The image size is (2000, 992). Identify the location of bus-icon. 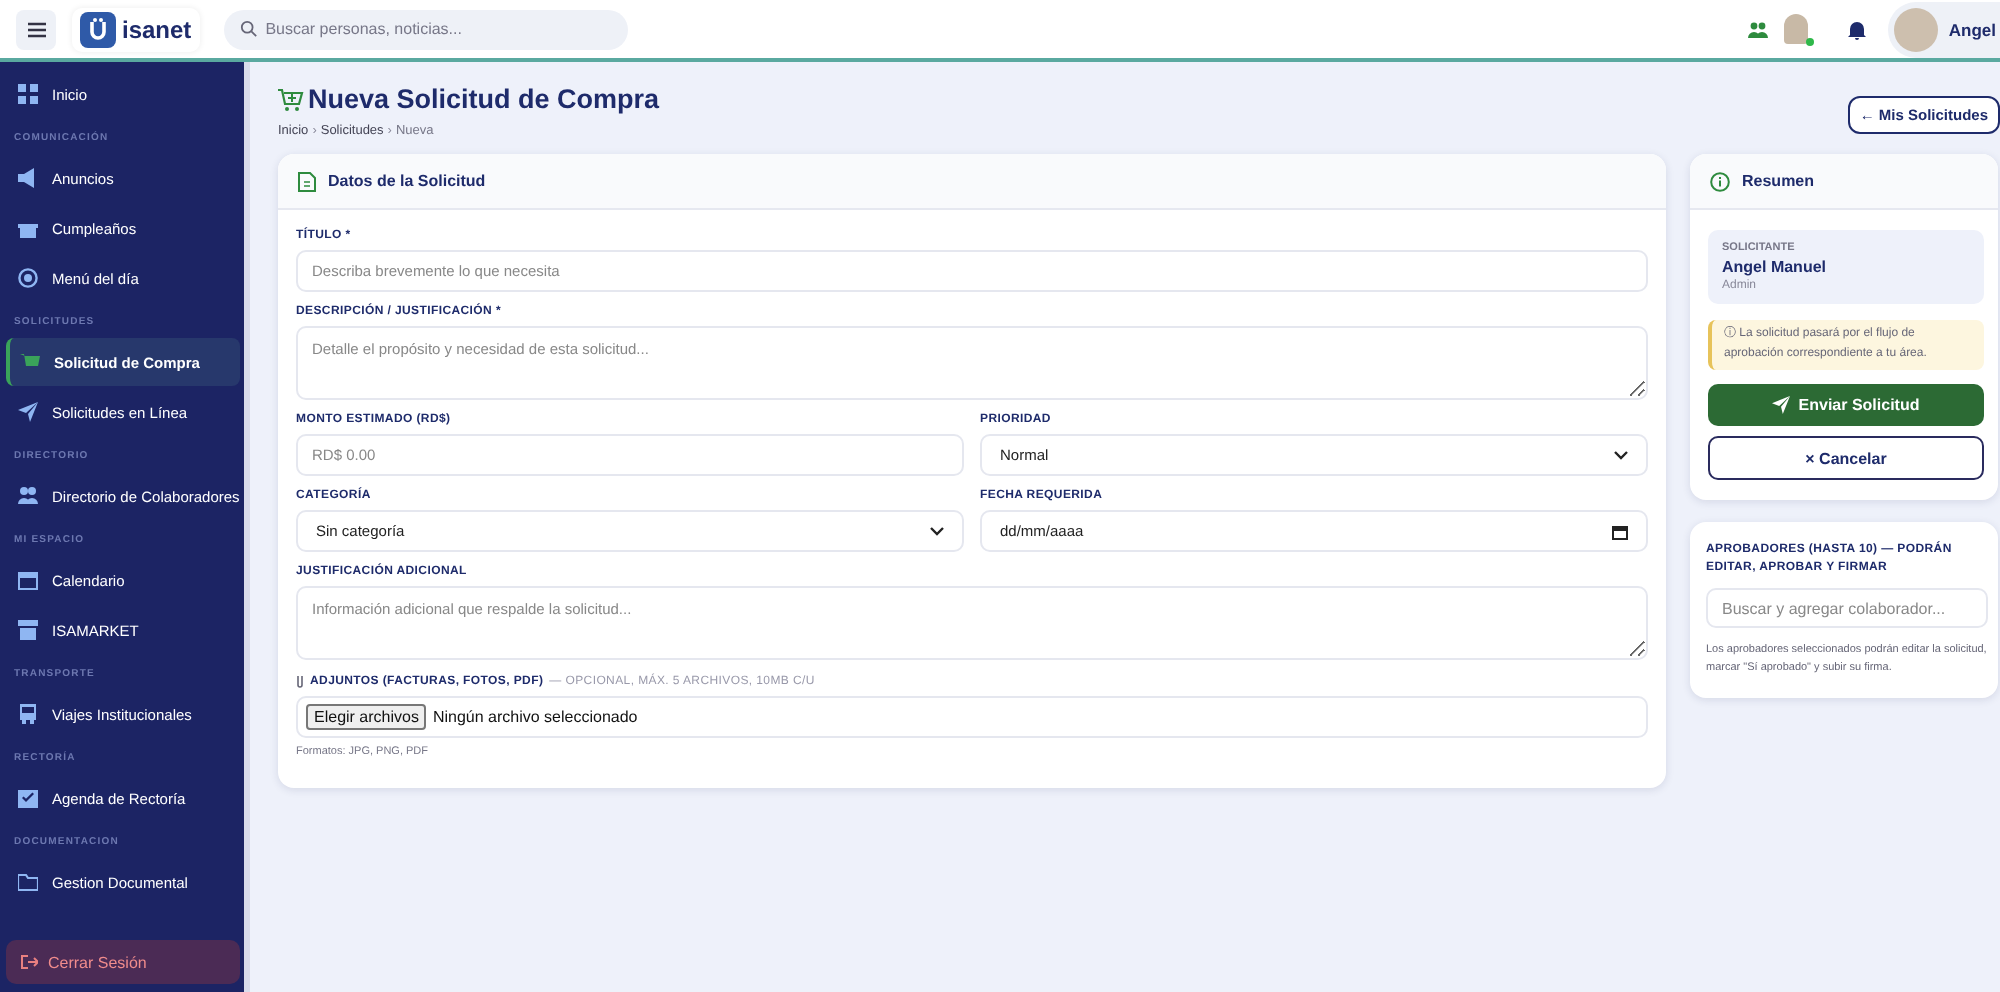
(28, 714).